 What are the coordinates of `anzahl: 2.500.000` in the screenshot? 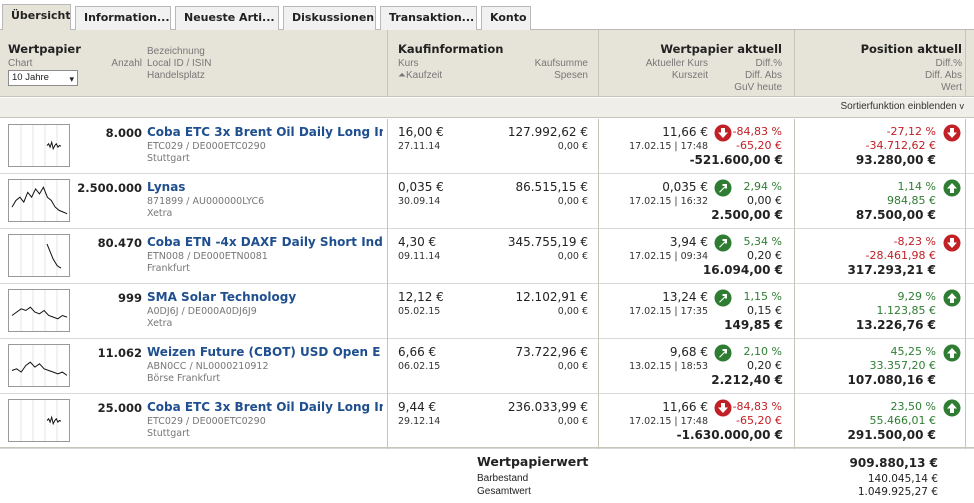 It's located at (109, 188).